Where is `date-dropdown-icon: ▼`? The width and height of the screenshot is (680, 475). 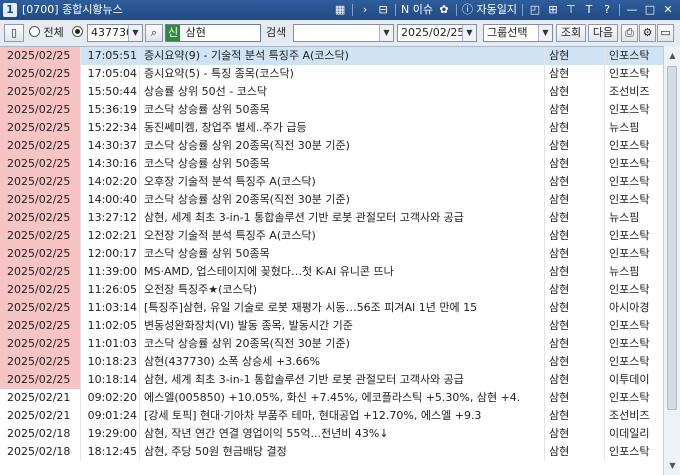
date-dropdown-icon: ▼ is located at coordinates (469, 33).